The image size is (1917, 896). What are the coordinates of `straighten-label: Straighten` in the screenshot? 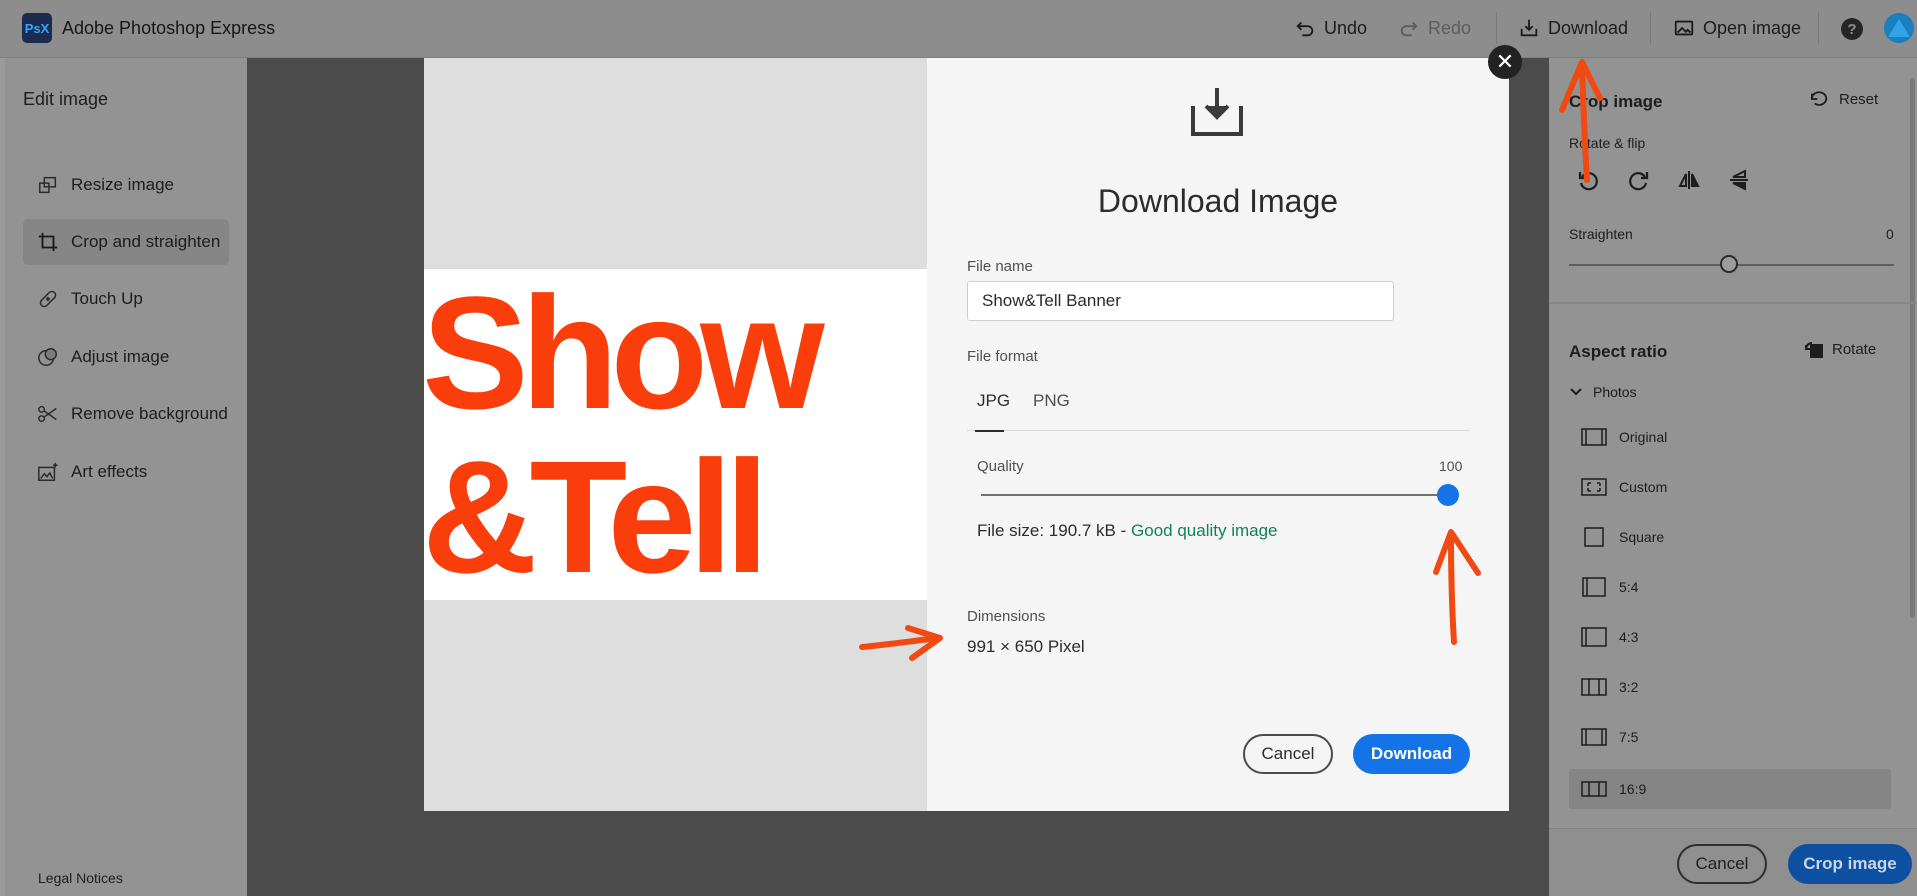 It's located at (1601, 234).